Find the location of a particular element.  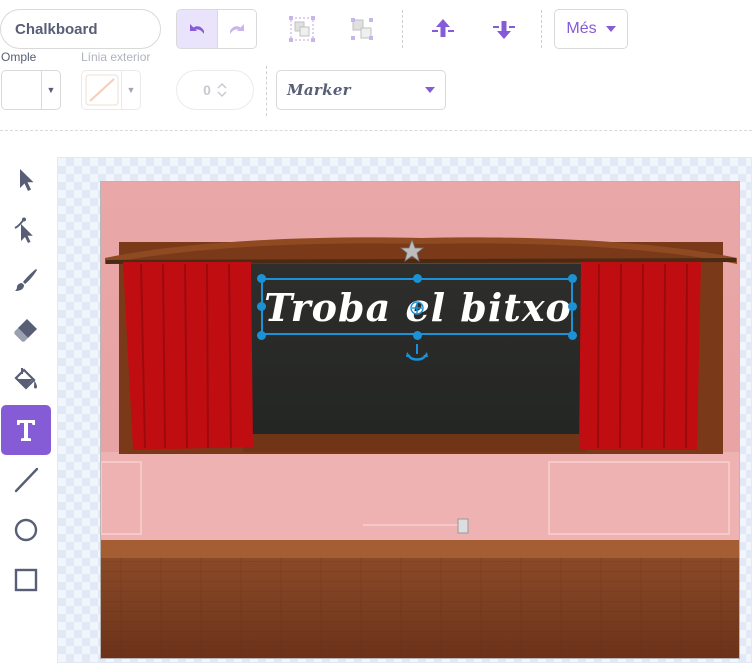

outline-color-picker: ▼ is located at coordinates (111, 90).